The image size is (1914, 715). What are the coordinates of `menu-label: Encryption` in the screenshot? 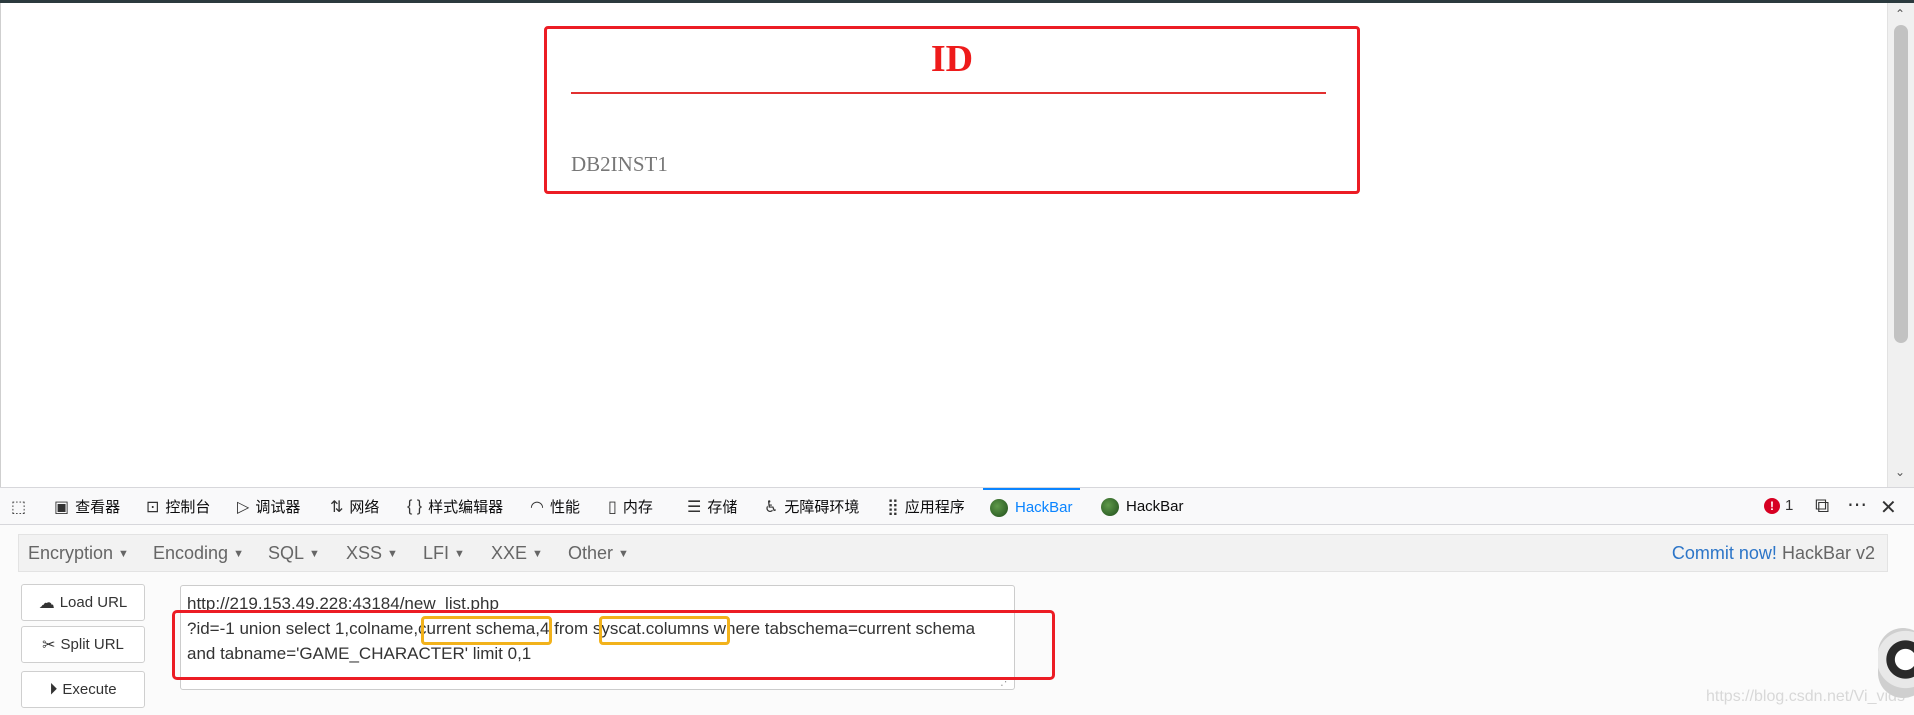 It's located at (71, 553).